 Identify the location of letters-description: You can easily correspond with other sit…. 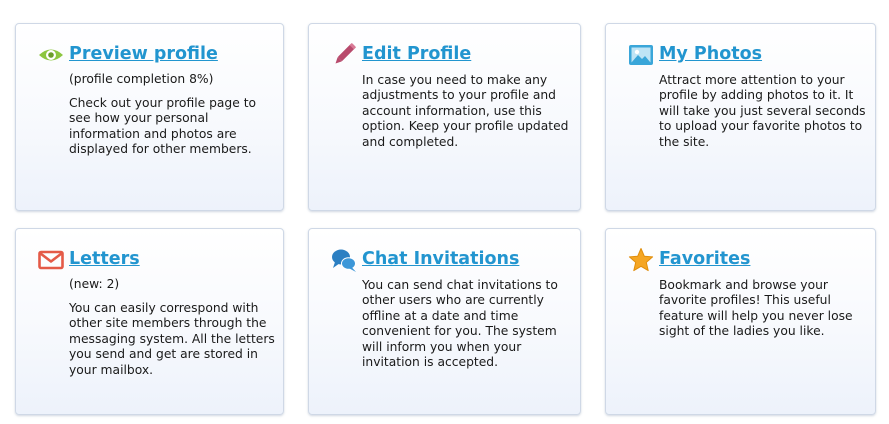
(172, 339).